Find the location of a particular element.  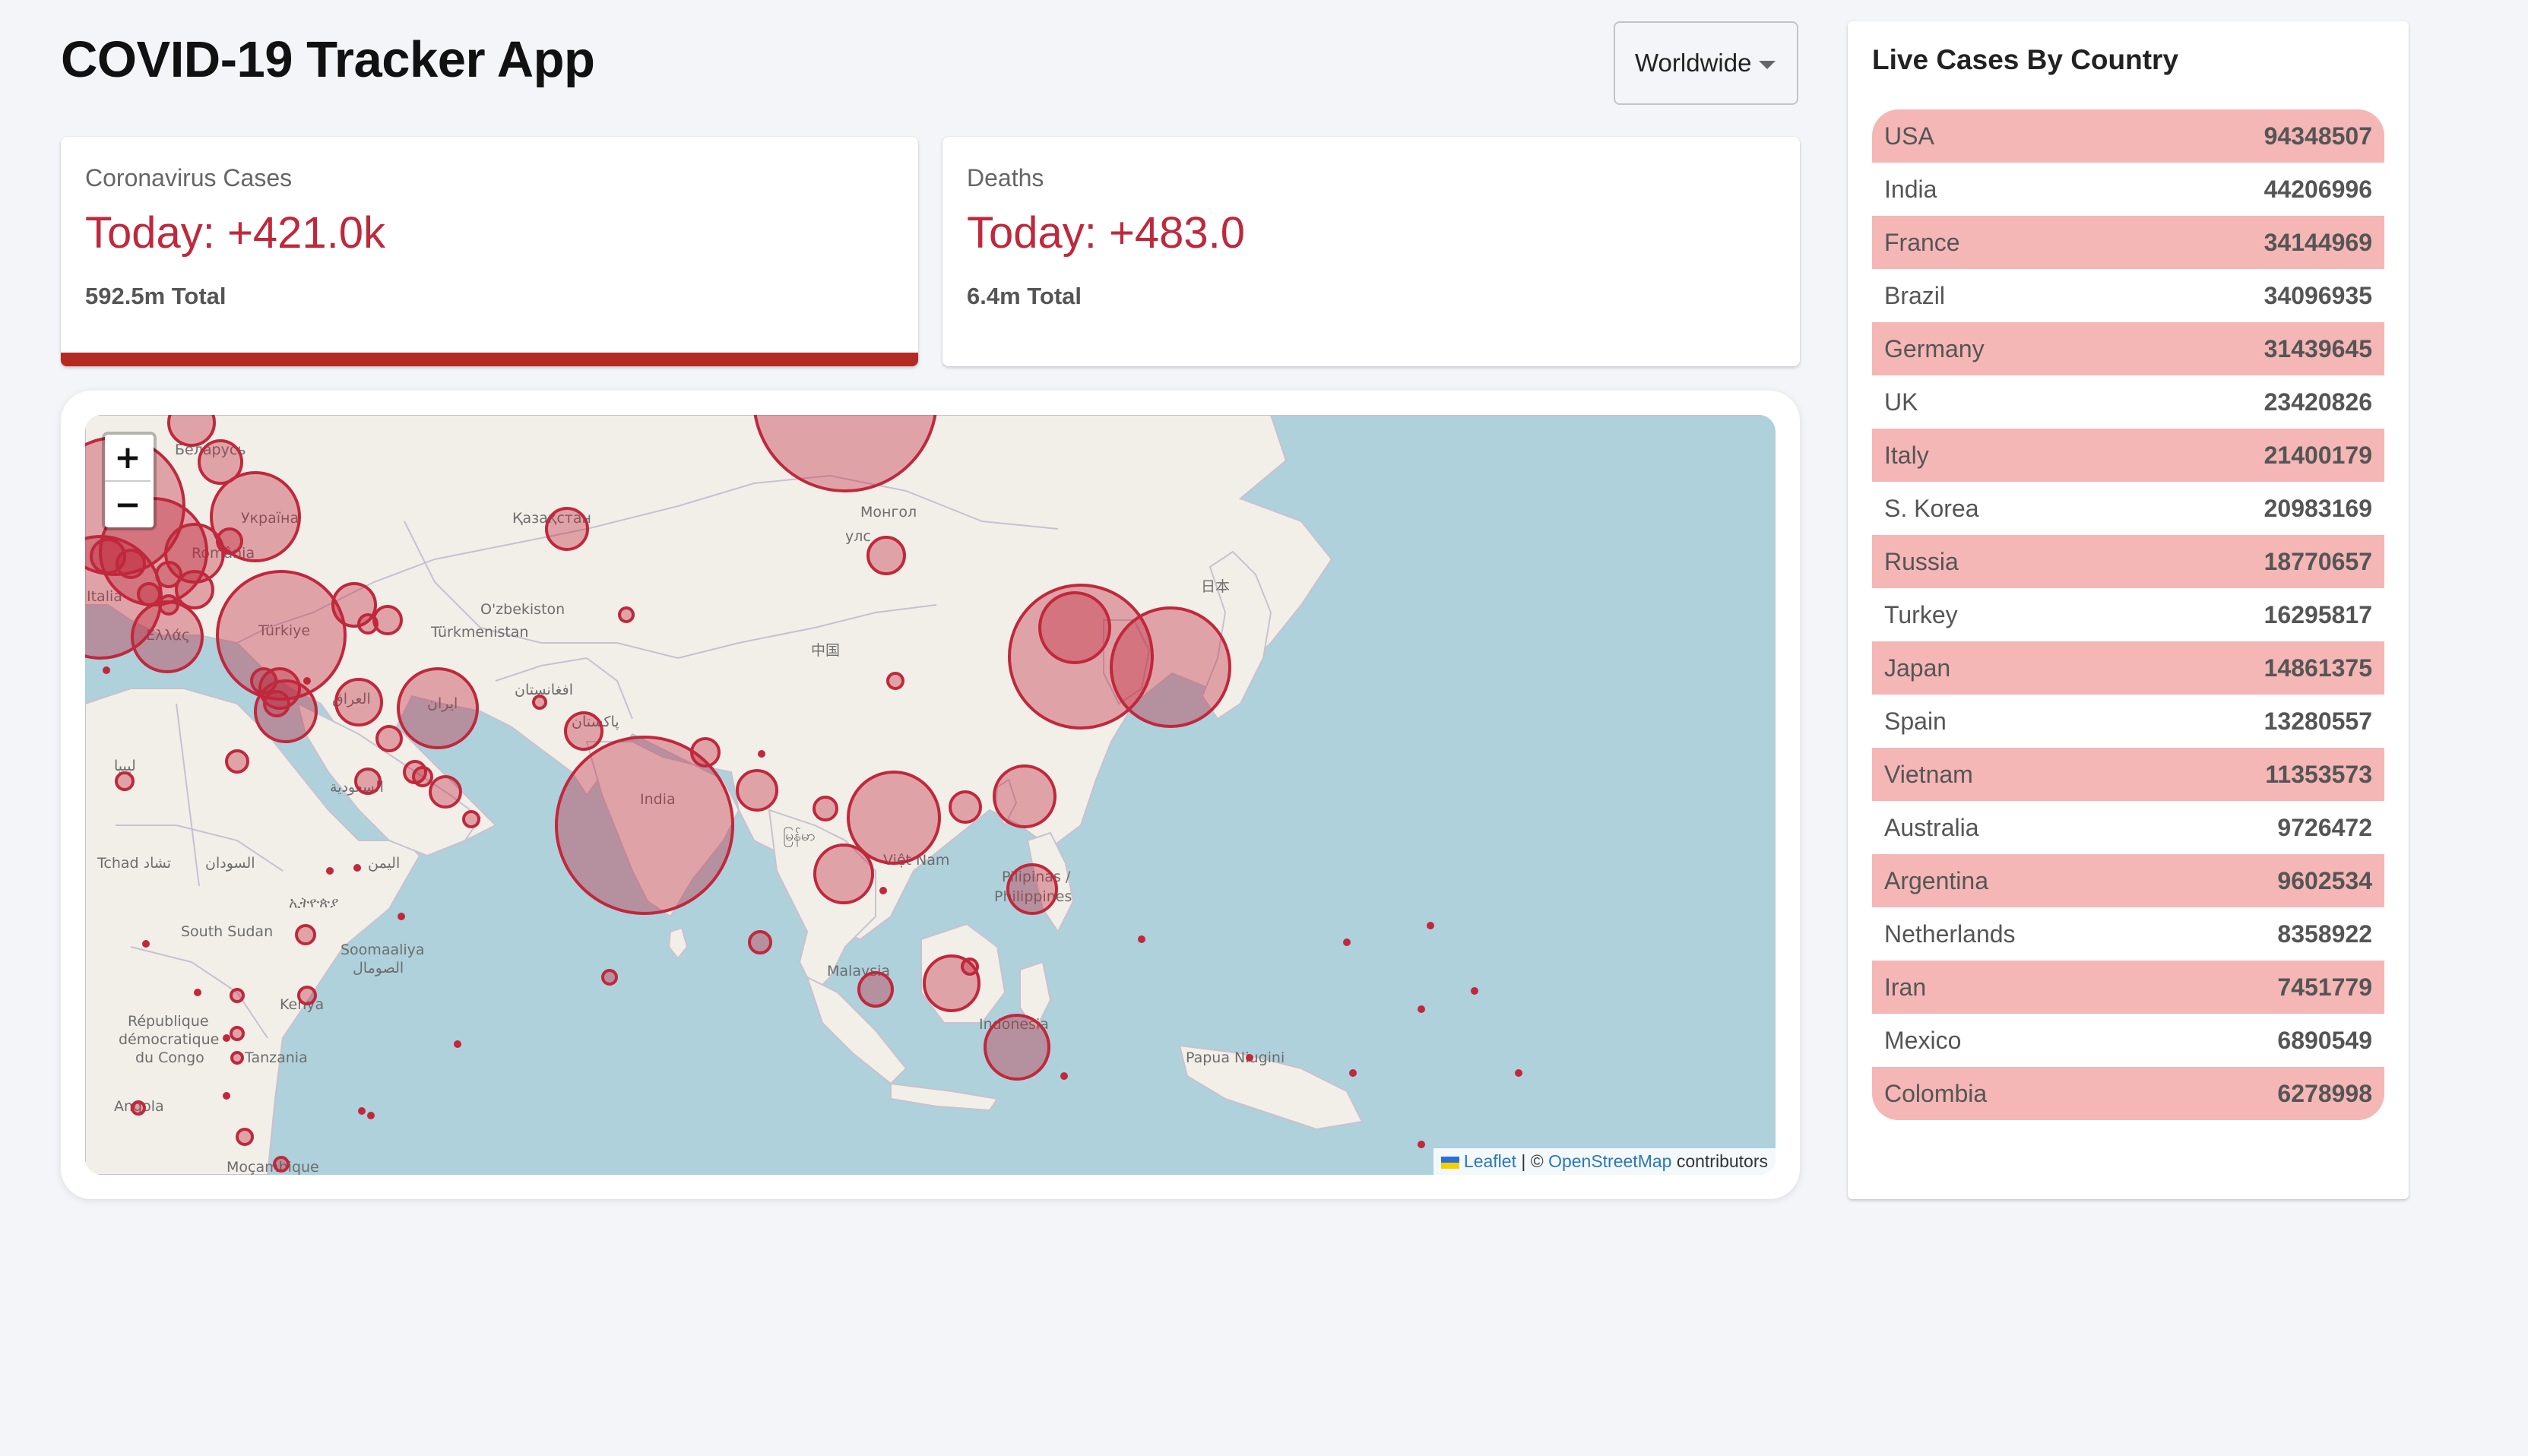

country-cases: 9602534 is located at coordinates (2266, 880).